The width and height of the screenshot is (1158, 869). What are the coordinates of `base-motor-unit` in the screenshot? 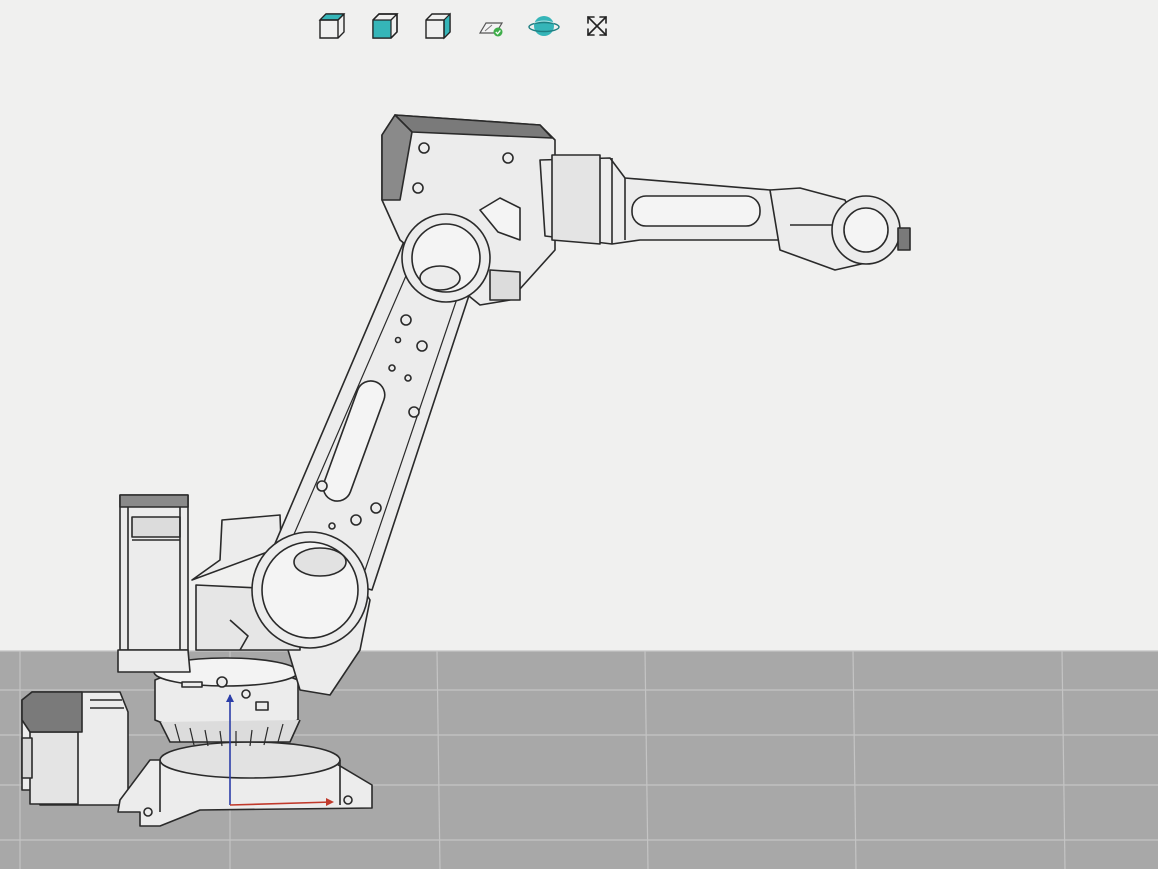 It's located at (75, 748).